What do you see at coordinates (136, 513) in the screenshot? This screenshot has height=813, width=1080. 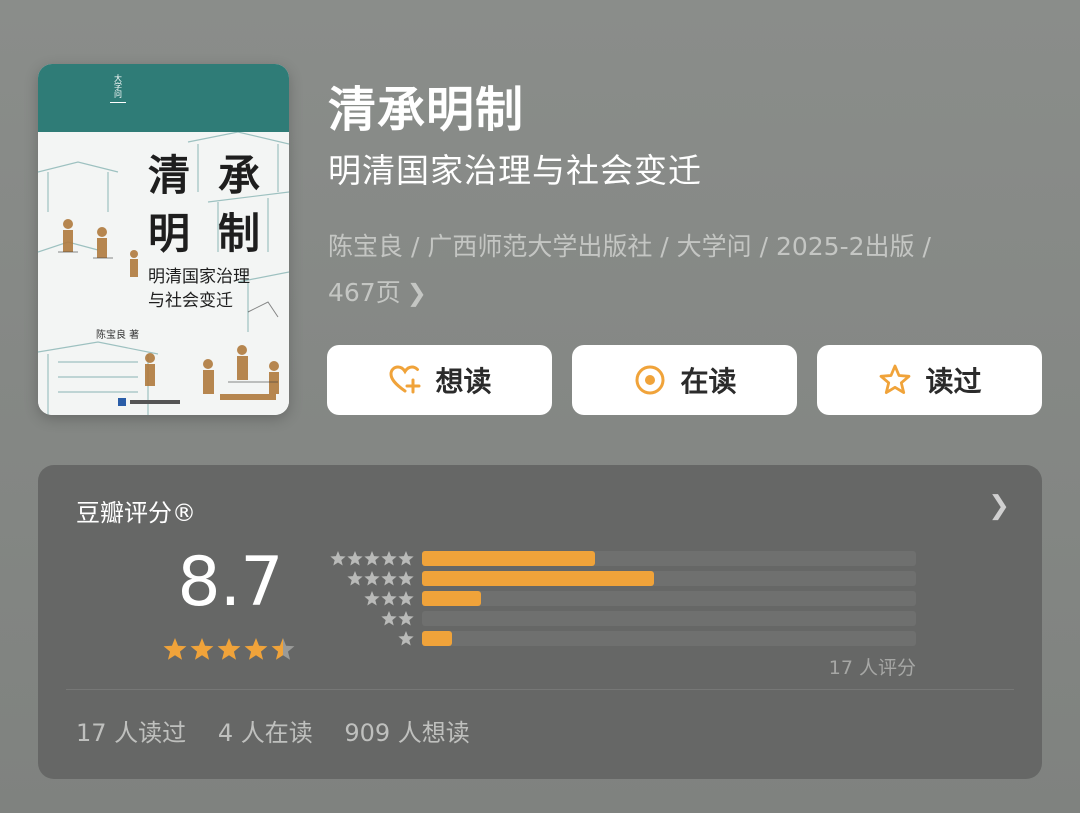 I see `rating-title: 豆瓣评分®` at bounding box center [136, 513].